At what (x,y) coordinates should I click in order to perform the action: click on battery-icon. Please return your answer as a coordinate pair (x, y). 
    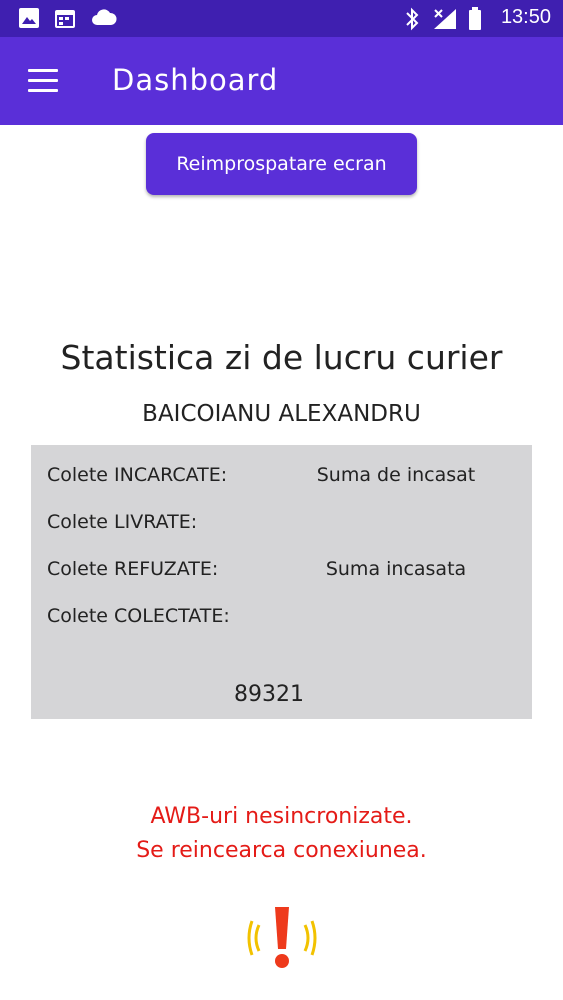
    Looking at the image, I should click on (475, 18).